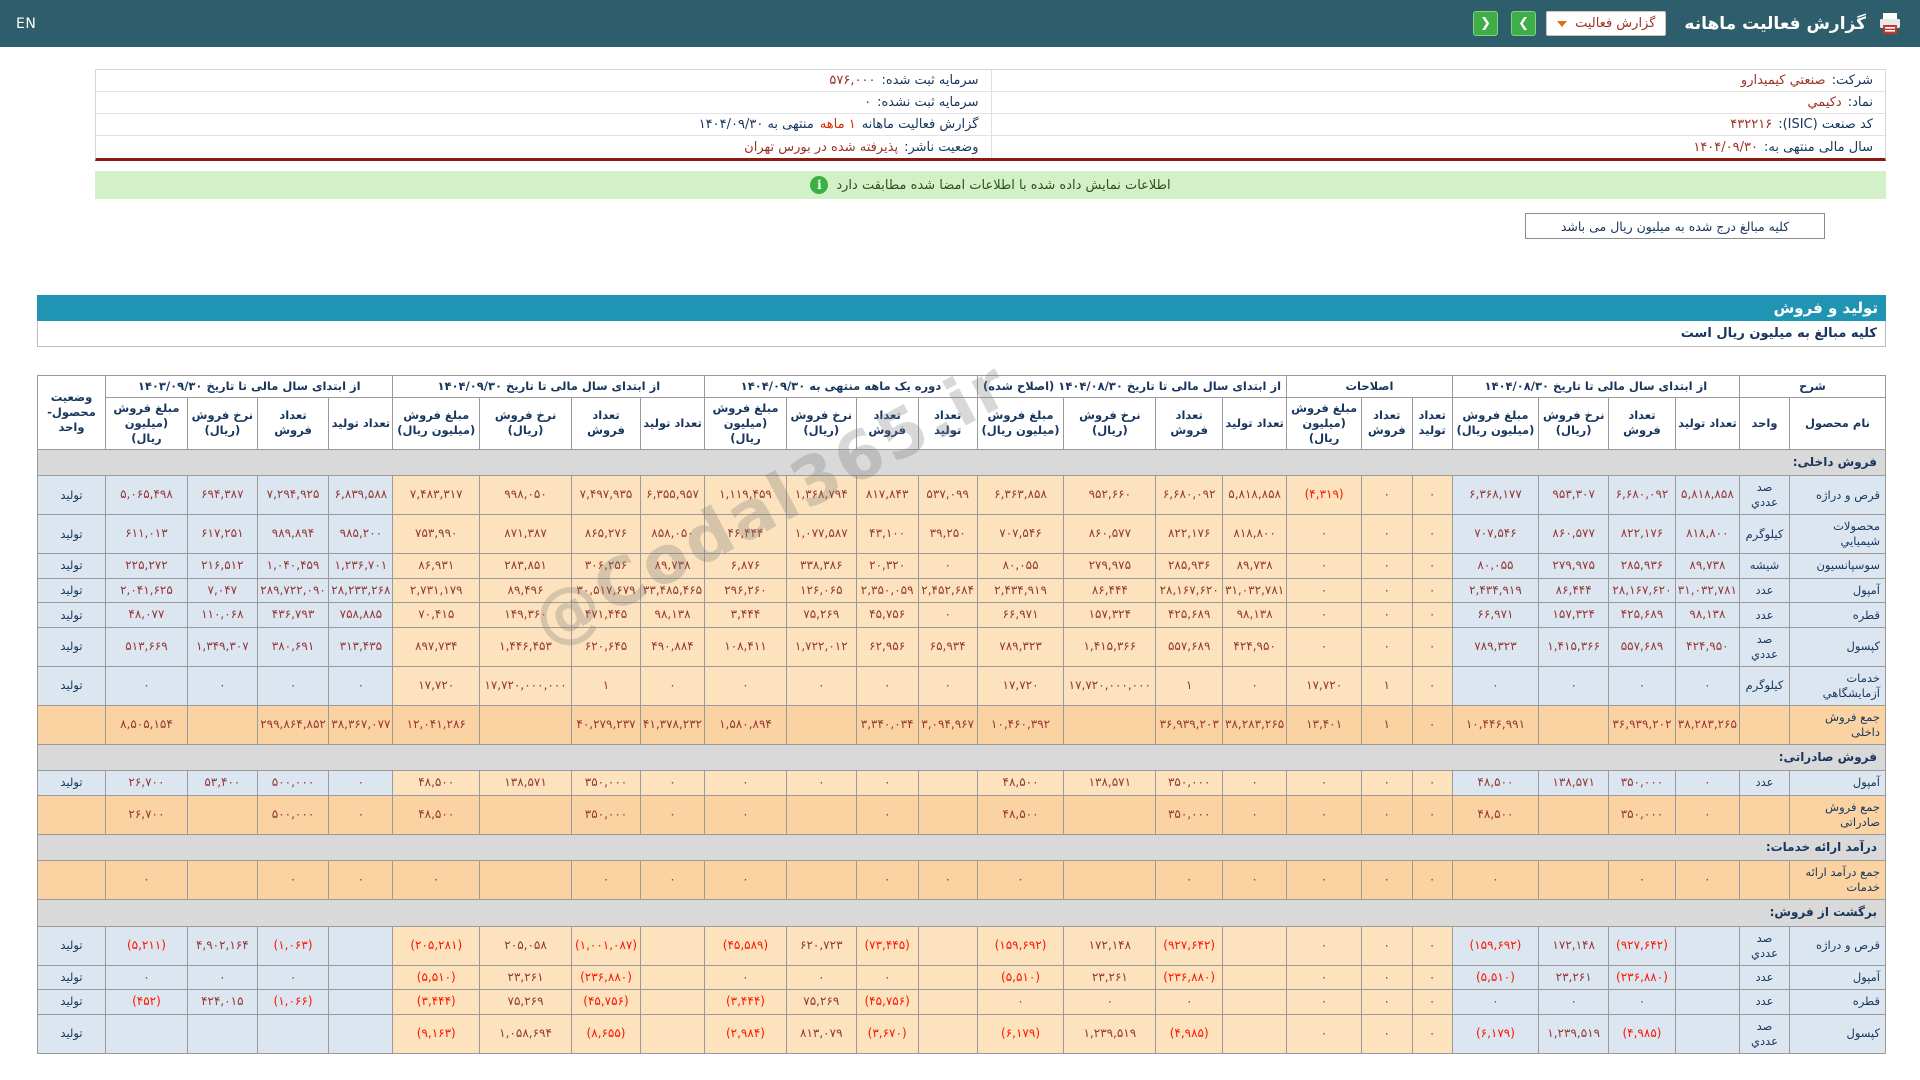  Describe the element at coordinates (436, 534) in the screenshot. I see `value-cell: ۷۵۳,۹۹۰` at that location.